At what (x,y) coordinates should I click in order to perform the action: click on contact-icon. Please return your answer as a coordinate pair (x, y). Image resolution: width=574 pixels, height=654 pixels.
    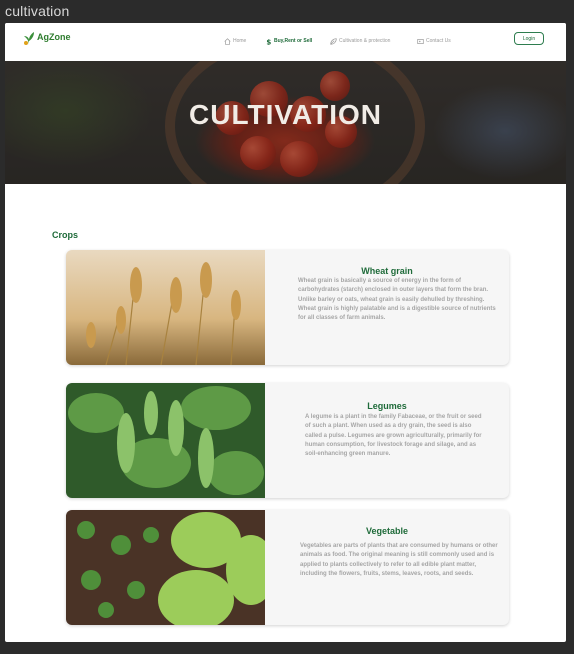
    Looking at the image, I should click on (420, 41).